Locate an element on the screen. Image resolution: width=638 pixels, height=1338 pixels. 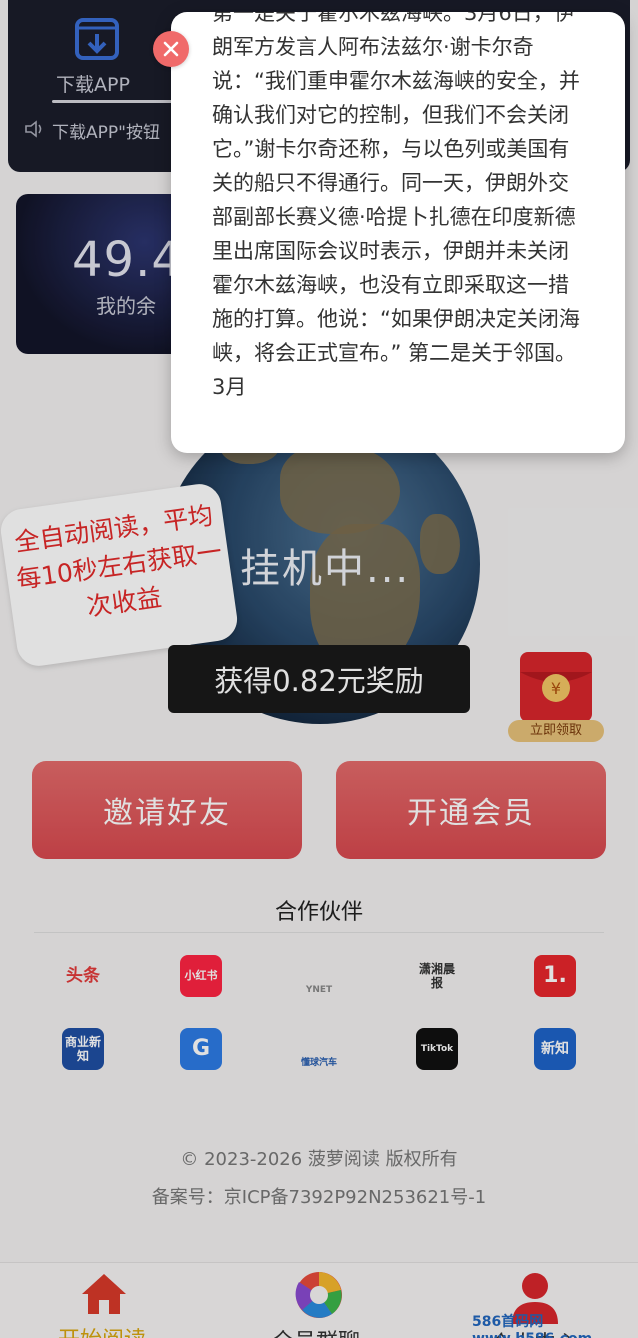
close-icon is located at coordinates (171, 49).